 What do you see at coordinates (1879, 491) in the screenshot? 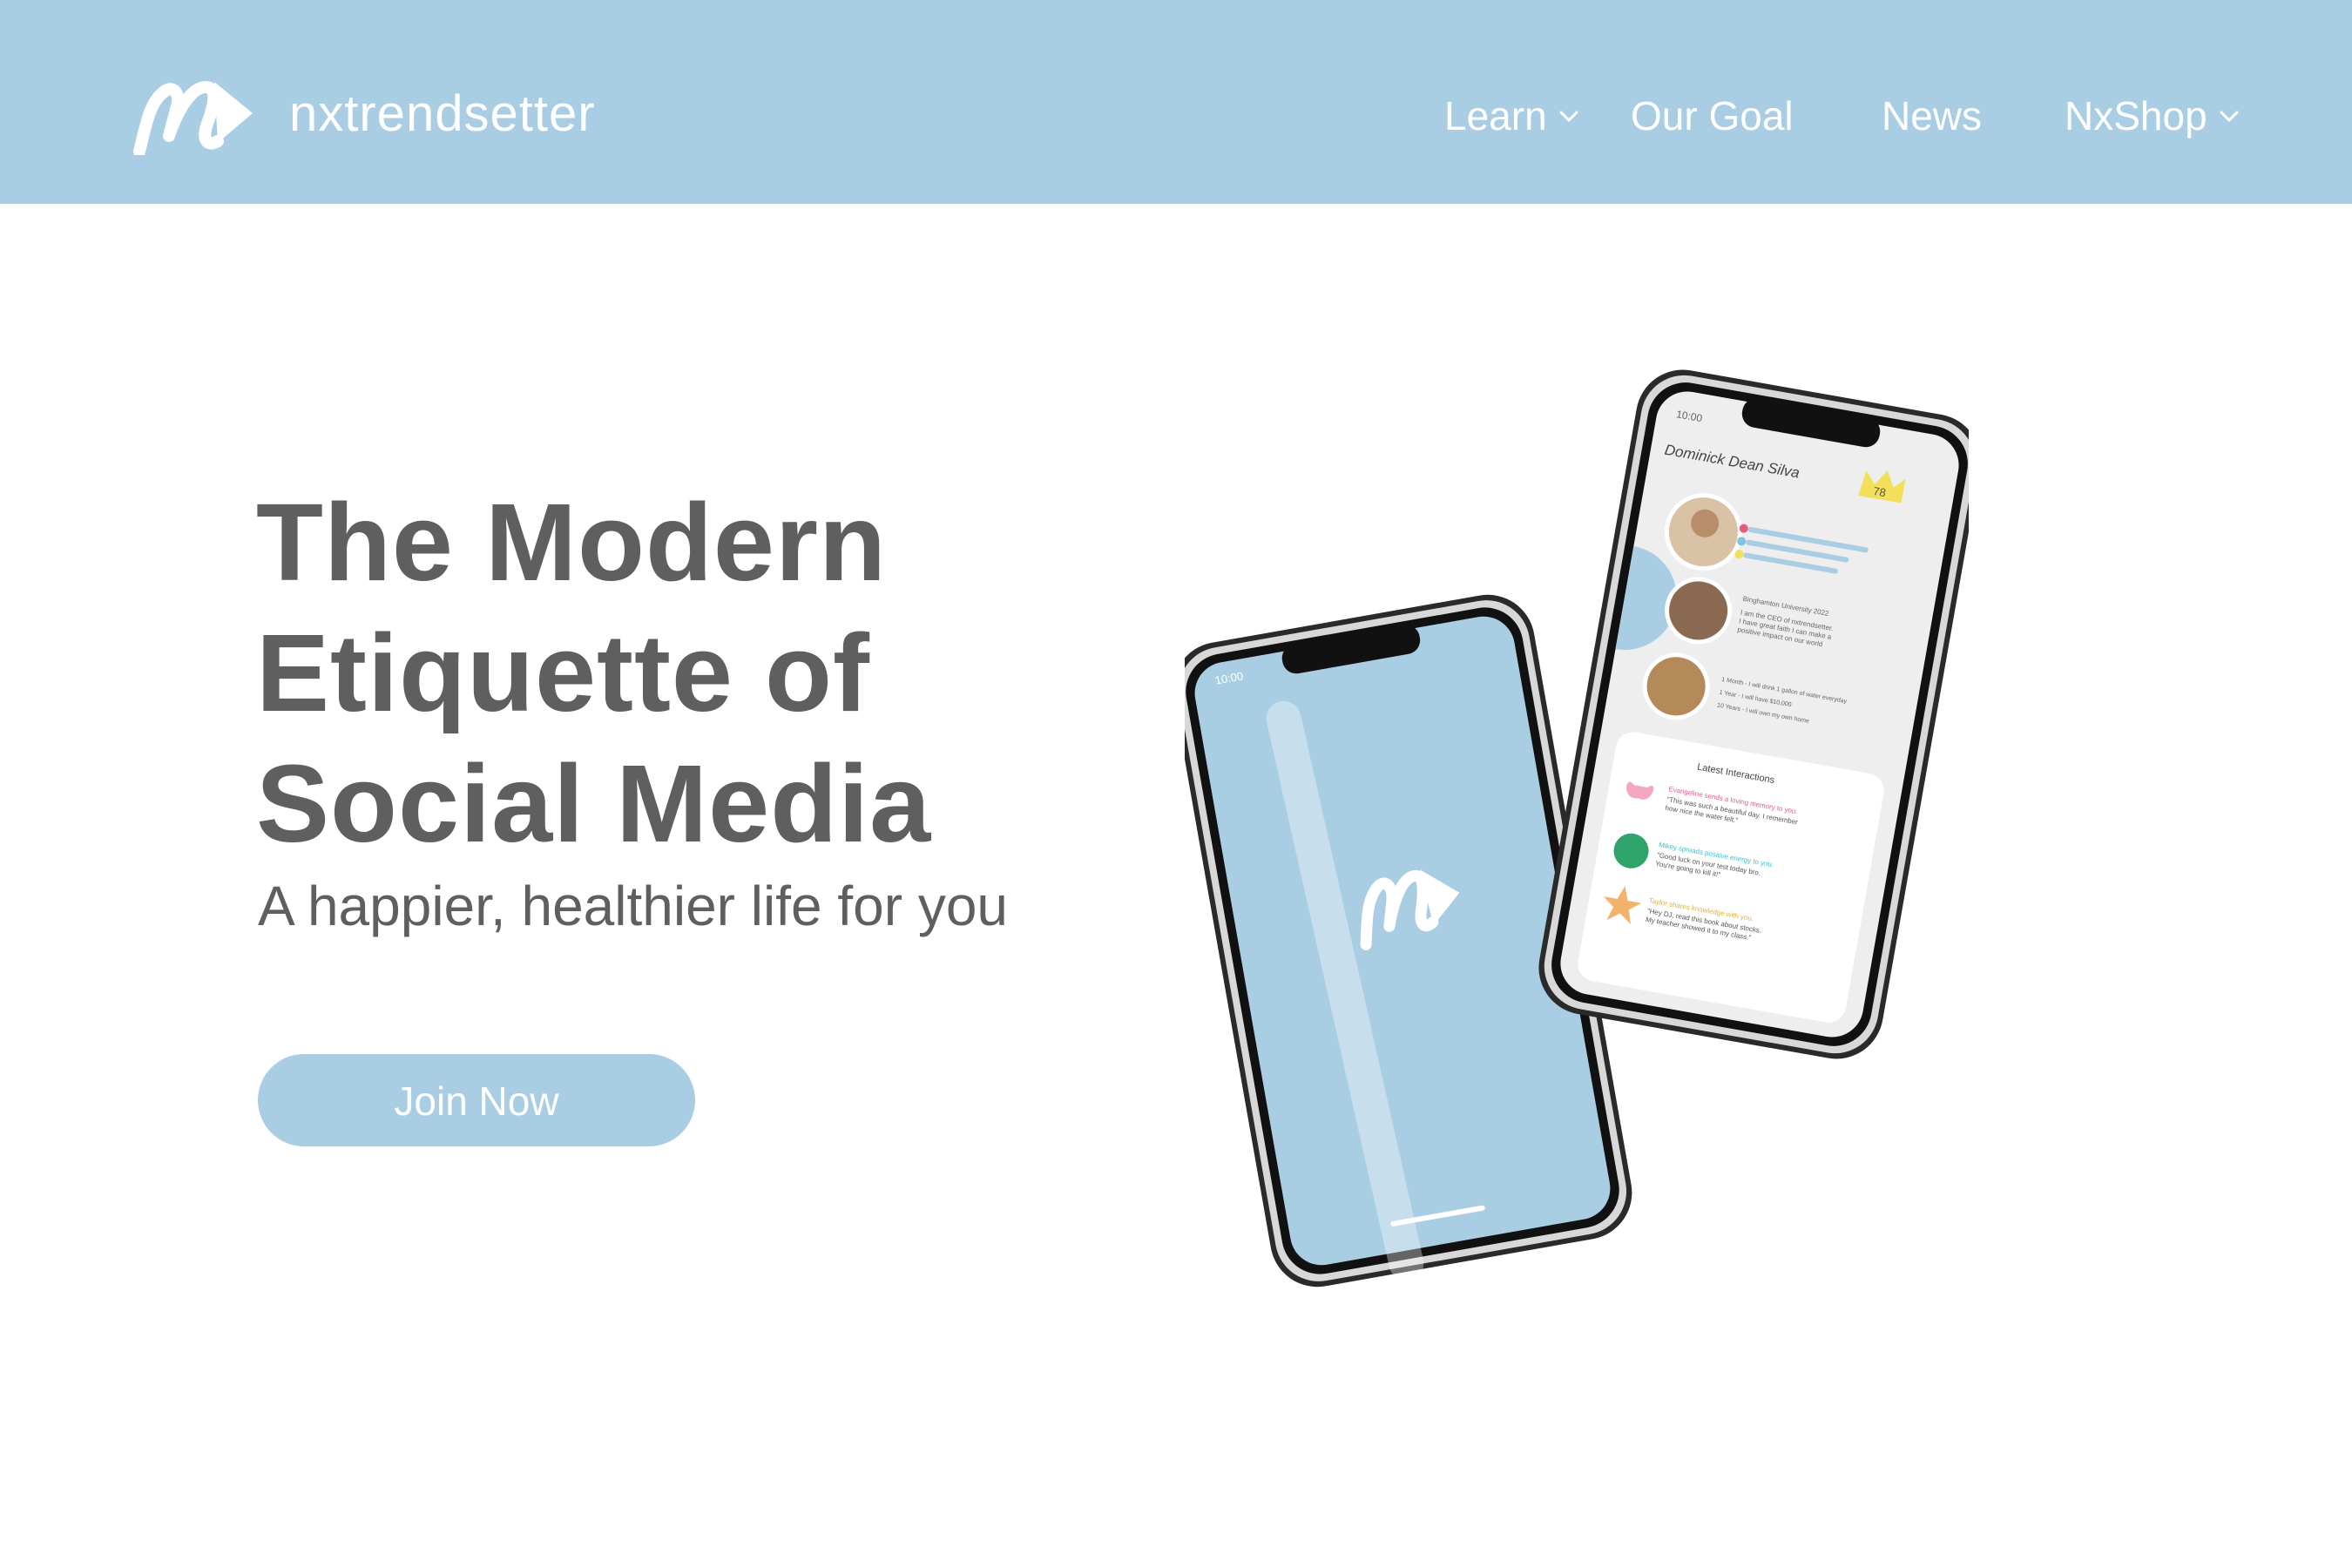
I see `profile-score: 78` at bounding box center [1879, 491].